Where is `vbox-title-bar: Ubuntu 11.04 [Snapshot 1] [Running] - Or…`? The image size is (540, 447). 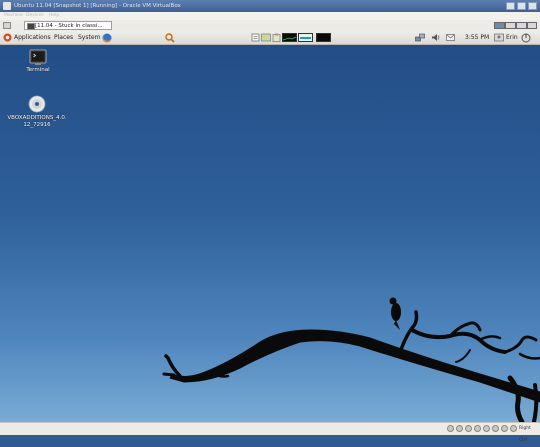
vbox-title-bar: Ubuntu 11.04 [Snapshot 1] [Running] - Or… is located at coordinates (270, 6).